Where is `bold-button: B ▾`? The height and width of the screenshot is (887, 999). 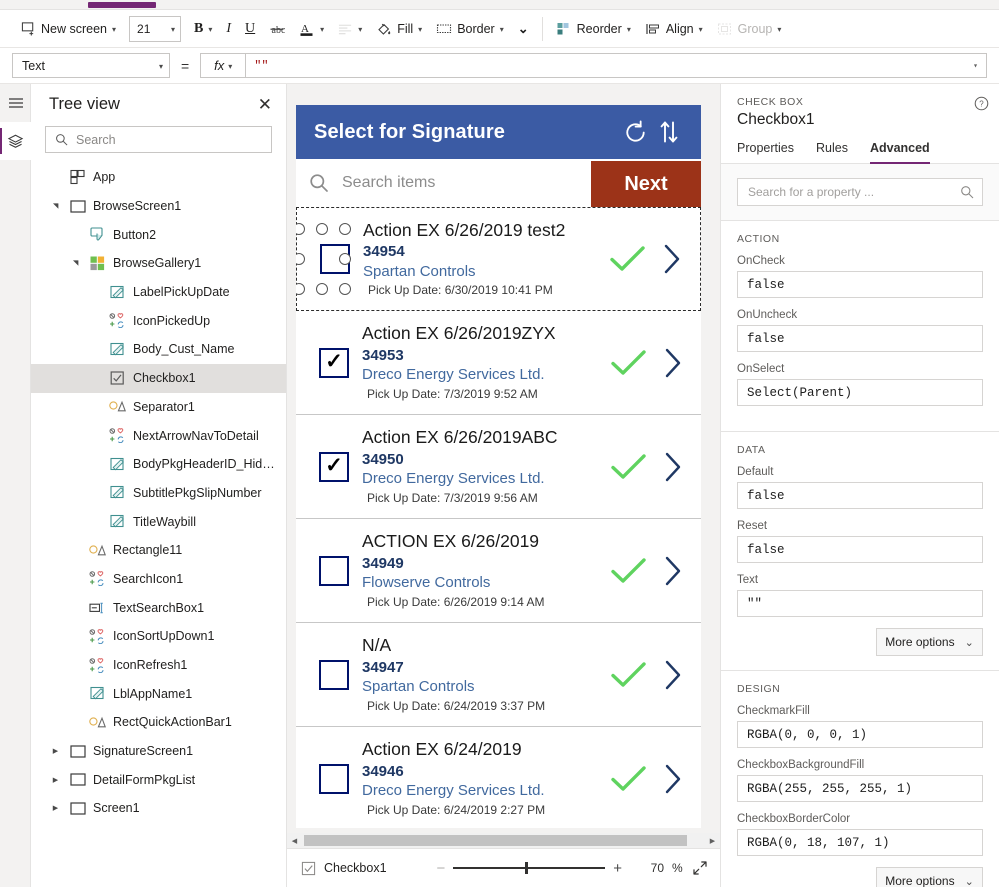 bold-button: B ▾ is located at coordinates (203, 29).